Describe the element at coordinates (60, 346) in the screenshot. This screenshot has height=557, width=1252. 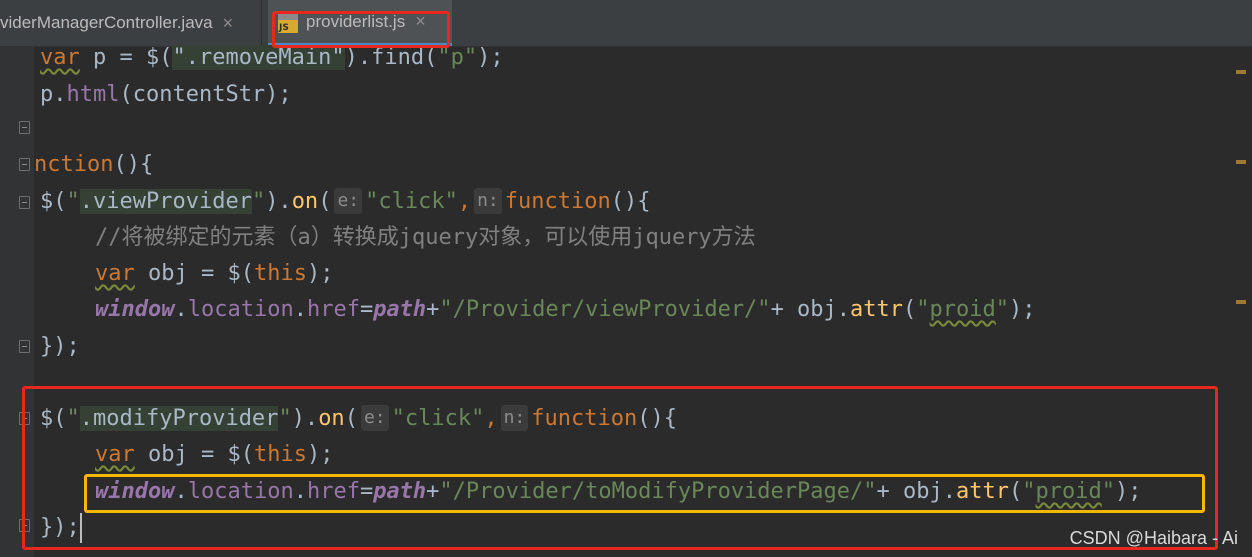
I see `code-line-8: });` at that location.